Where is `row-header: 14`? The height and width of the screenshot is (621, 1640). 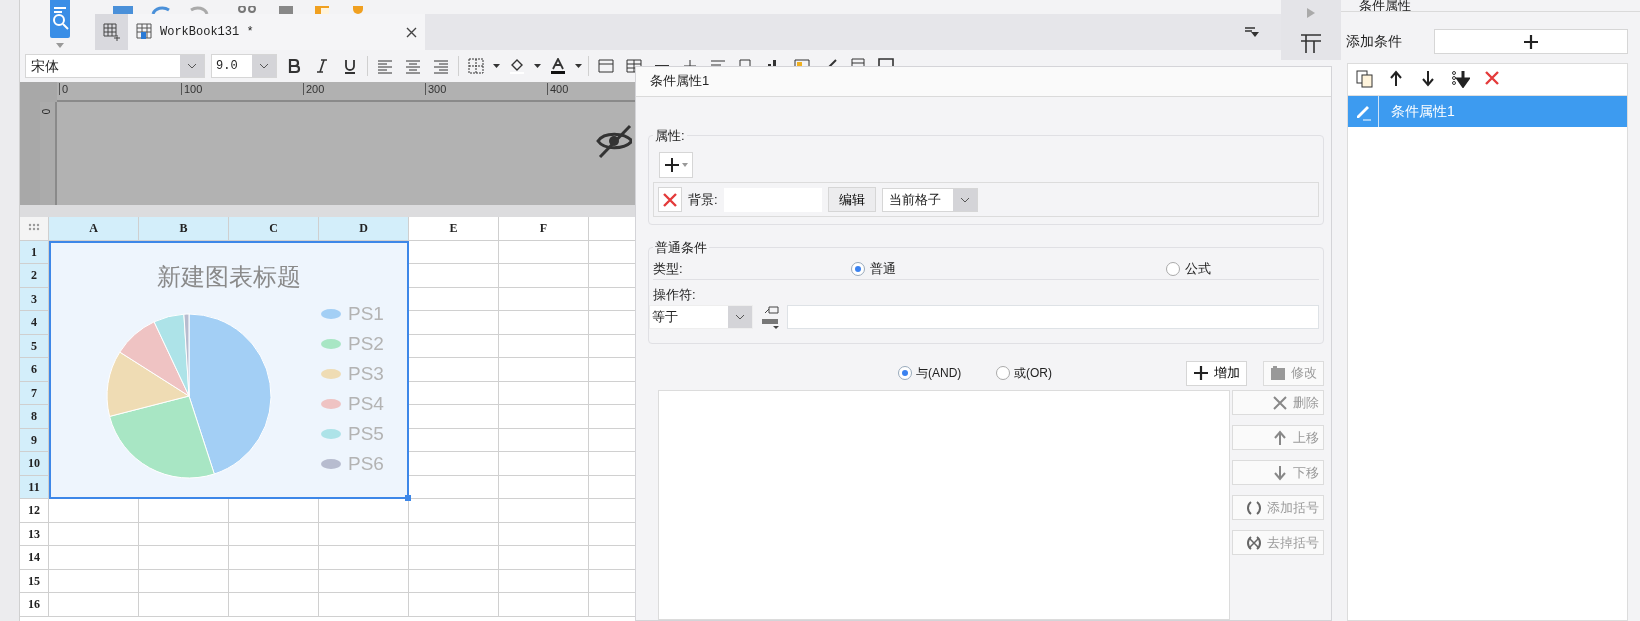 row-header: 14 is located at coordinates (34, 558).